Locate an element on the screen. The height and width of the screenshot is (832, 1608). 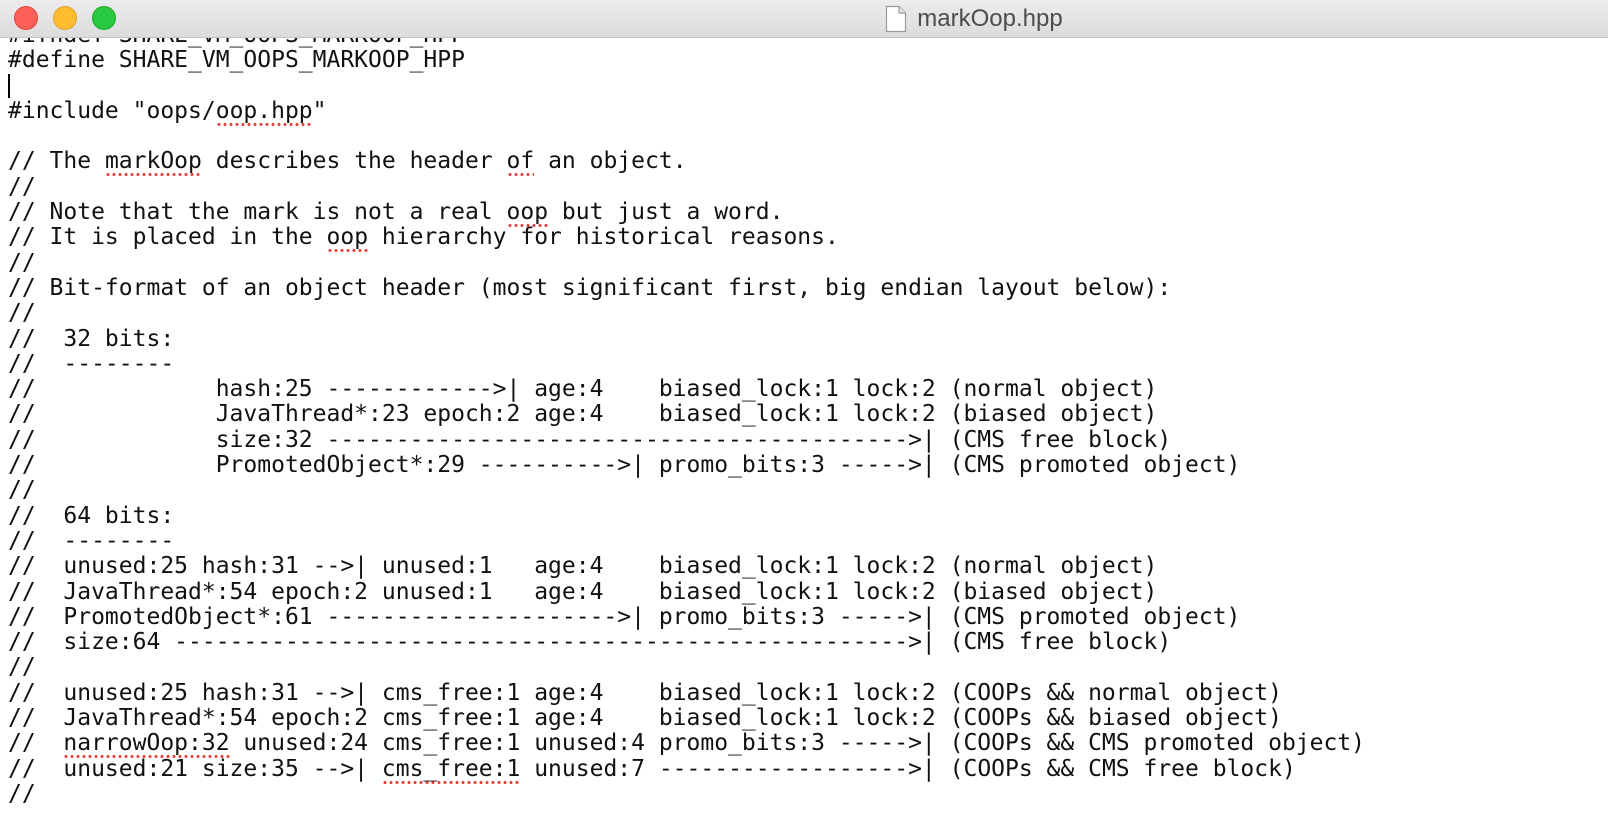
code-text-segment: // unused:21 size:35 -->| is located at coordinates (195, 768).